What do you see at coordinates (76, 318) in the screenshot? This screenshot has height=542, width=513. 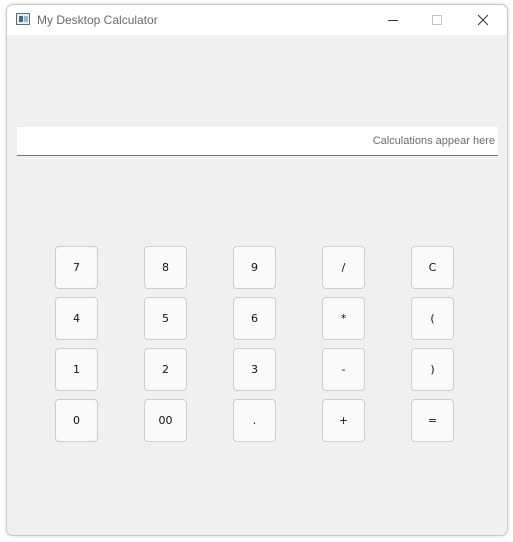 I see `button-4: 4` at bounding box center [76, 318].